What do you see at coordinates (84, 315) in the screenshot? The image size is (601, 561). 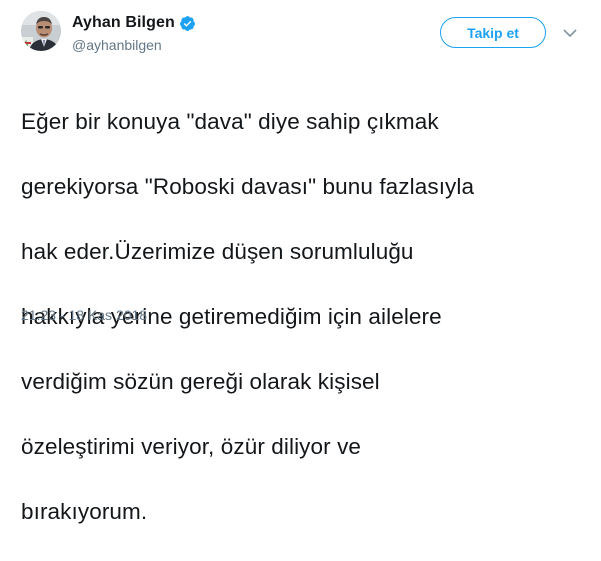 I see `tweet-timestamp: 21:23 - 18 Kas 2018` at bounding box center [84, 315].